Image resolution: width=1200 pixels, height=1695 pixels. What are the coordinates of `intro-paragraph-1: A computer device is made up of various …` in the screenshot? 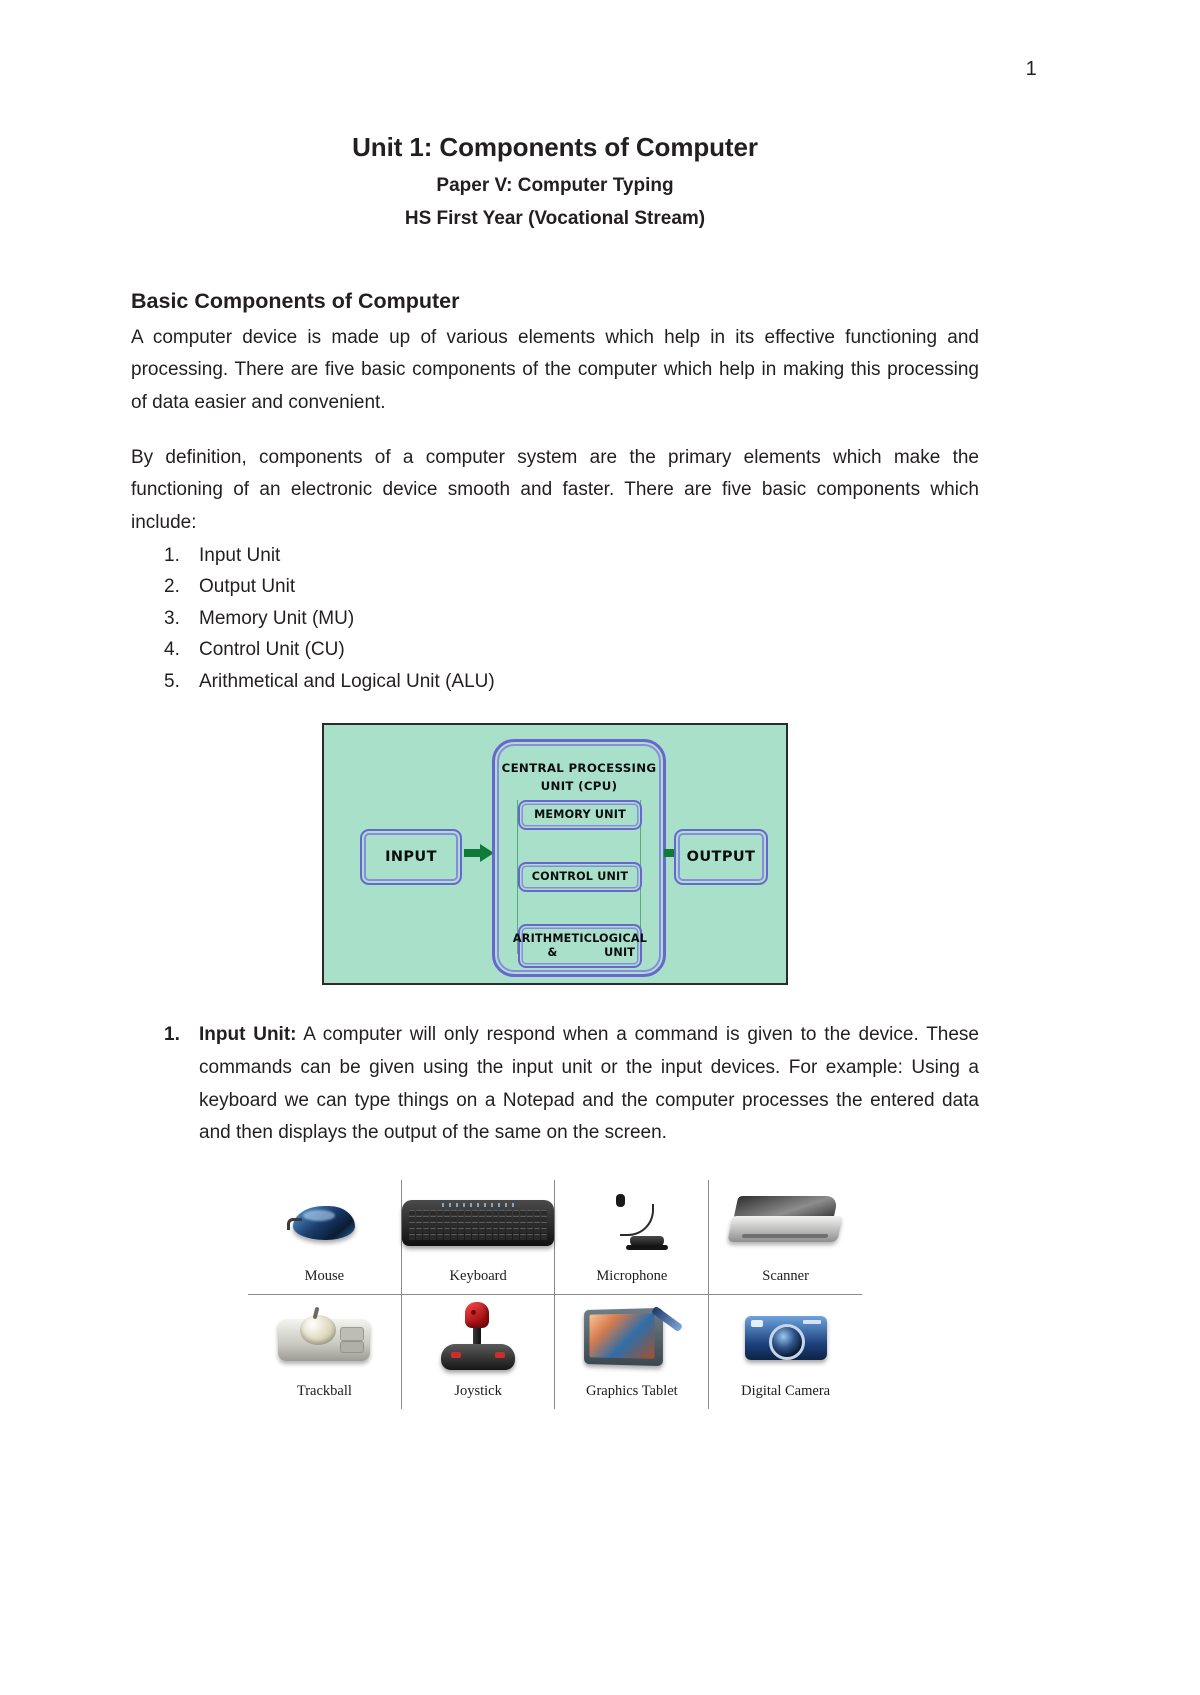 It's located at (555, 370).